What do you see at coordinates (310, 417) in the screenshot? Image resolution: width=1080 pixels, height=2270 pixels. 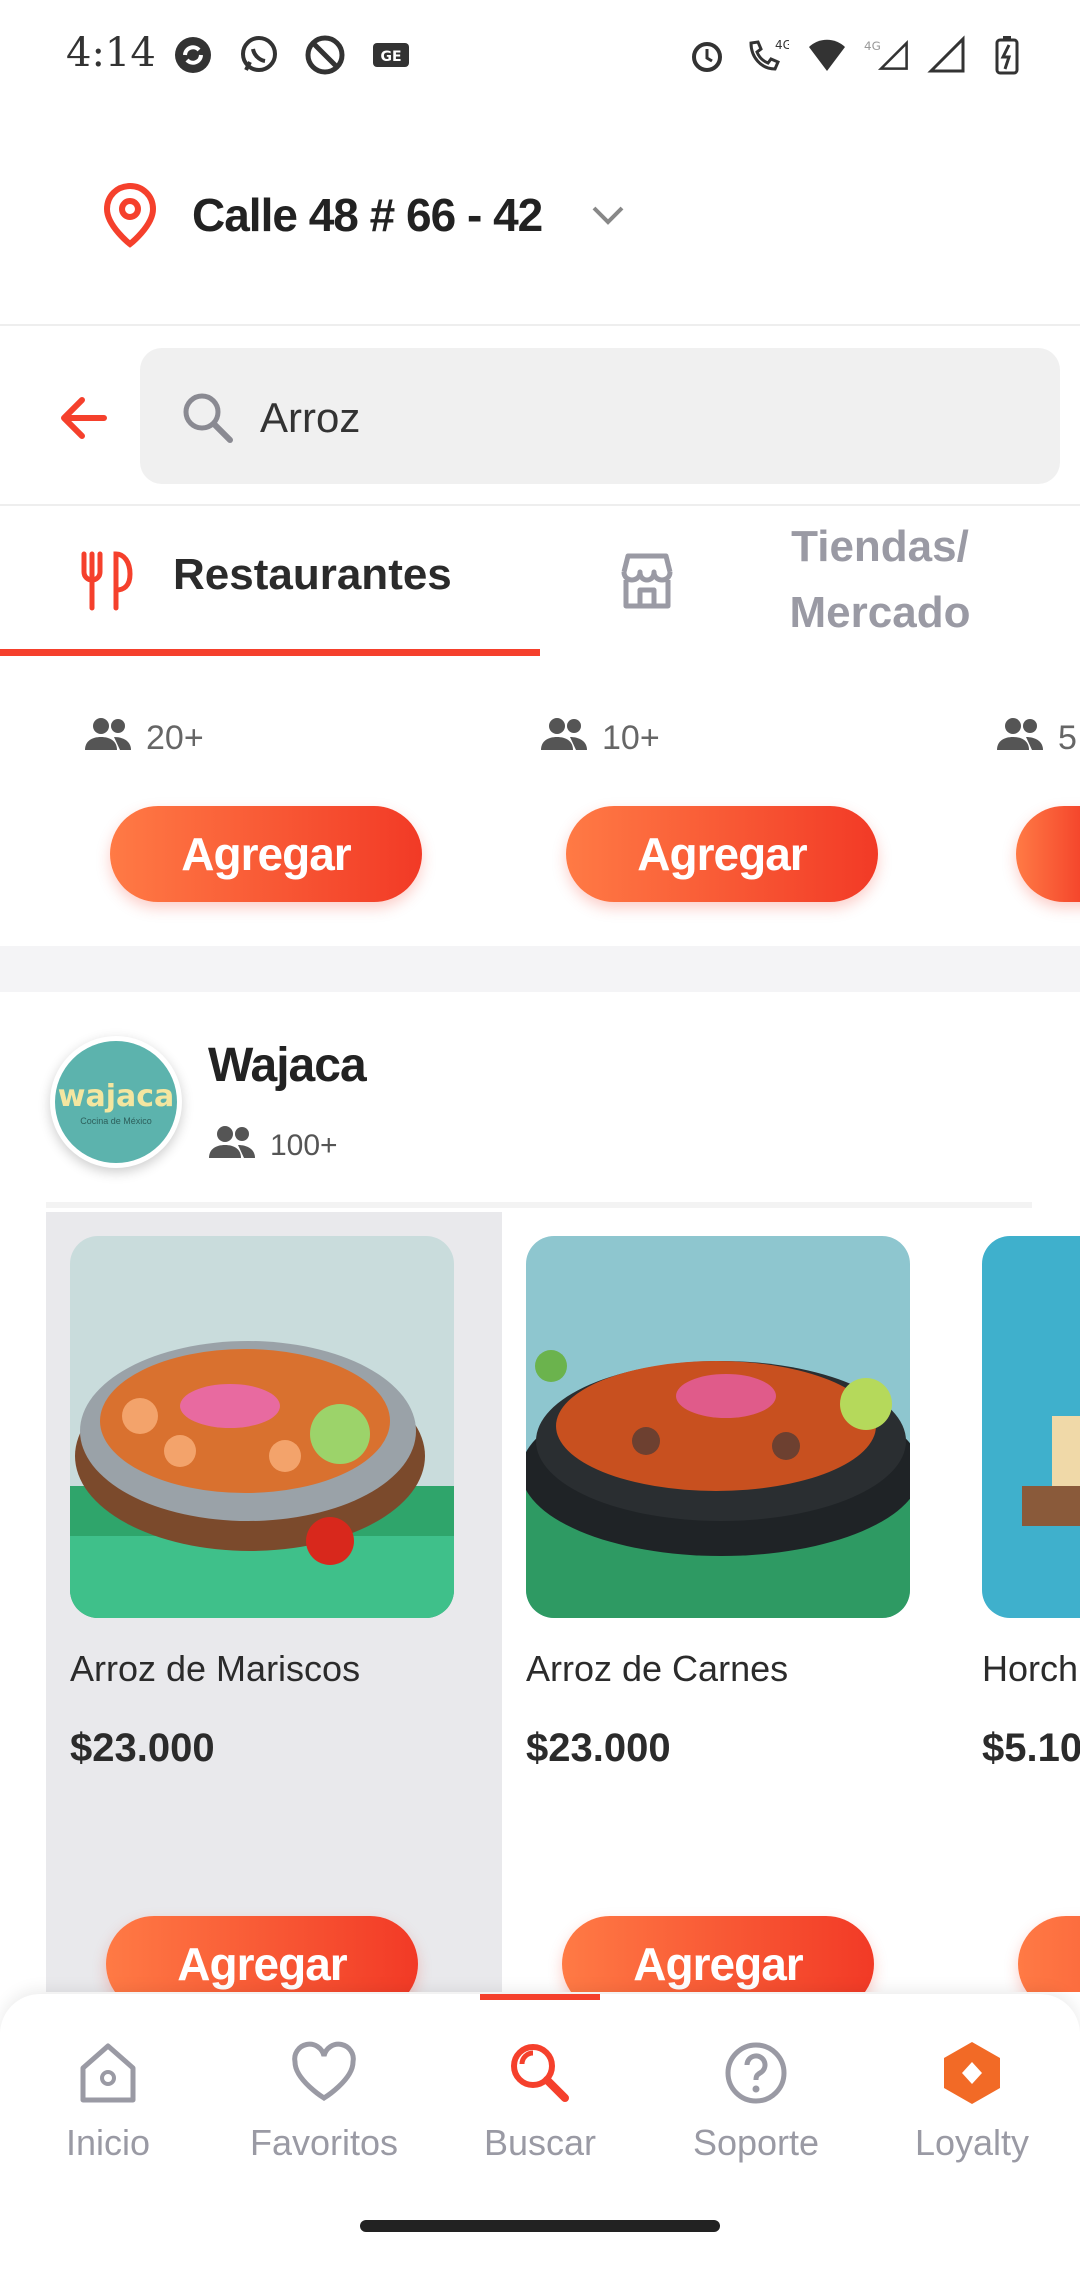 I see `search-query: Arroz` at bounding box center [310, 417].